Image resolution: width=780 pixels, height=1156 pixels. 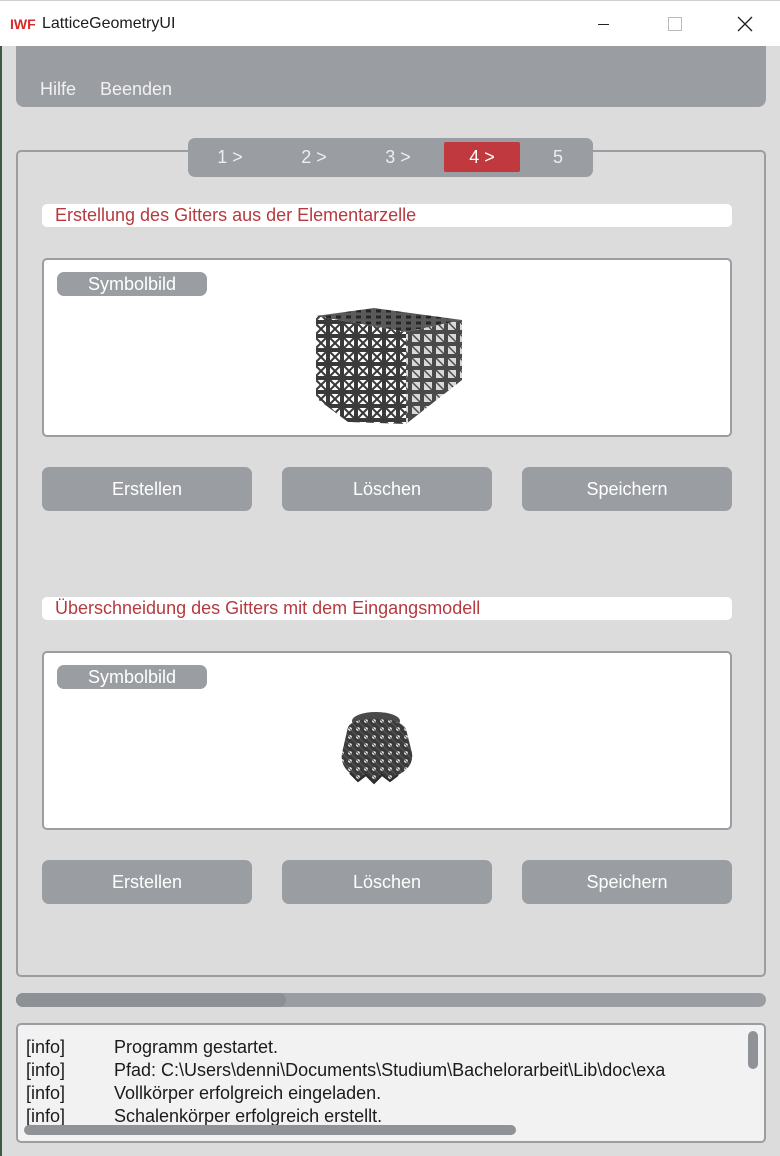 What do you see at coordinates (627, 882) in the screenshot?
I see `intersection-save-button: Speichern` at bounding box center [627, 882].